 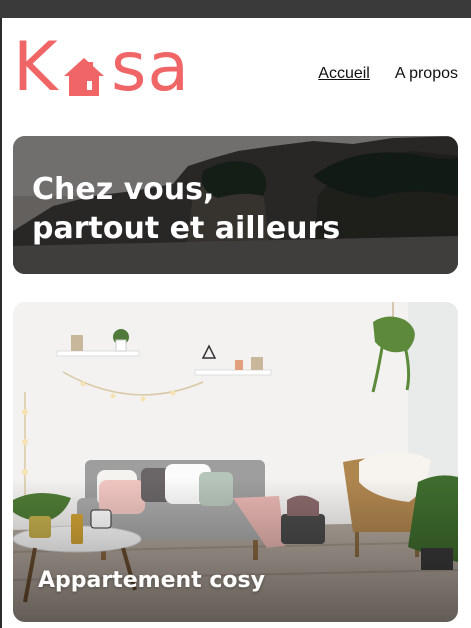 I want to click on browser-top-bar, so click(x=235, y=9).